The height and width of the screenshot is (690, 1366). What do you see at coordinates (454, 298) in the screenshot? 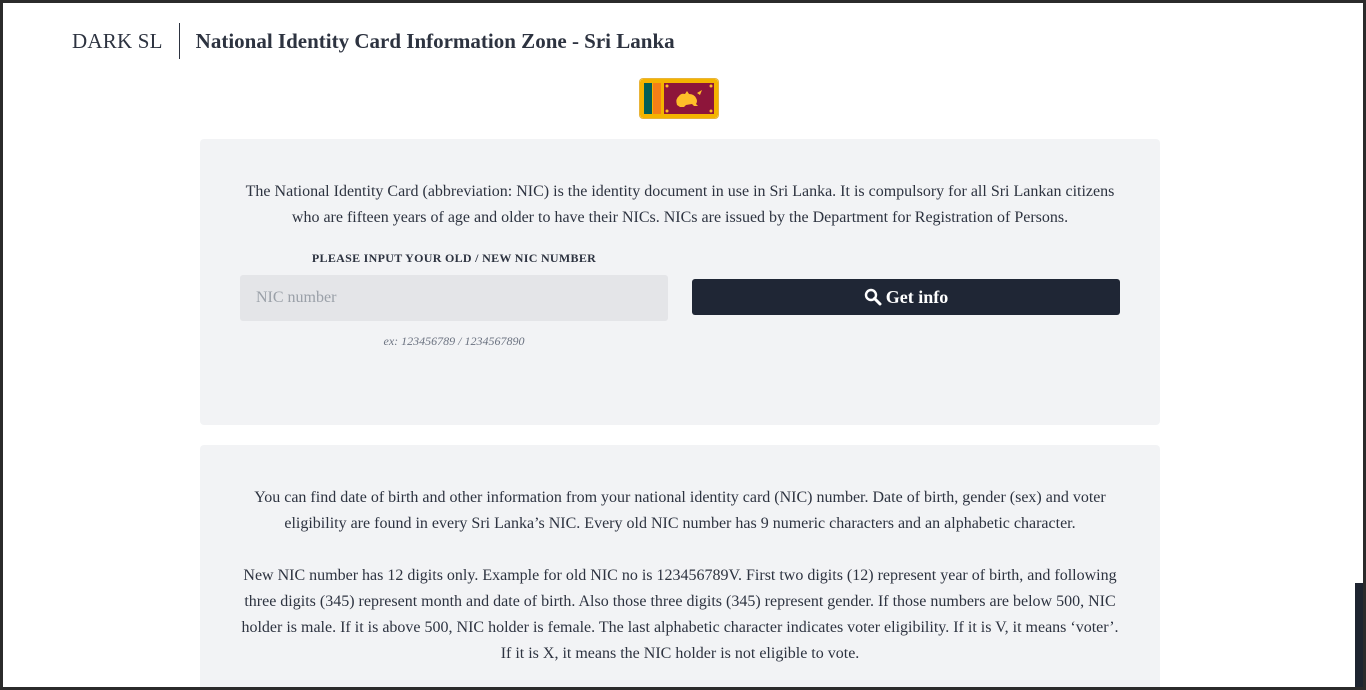
I see `nic-number-input` at bounding box center [454, 298].